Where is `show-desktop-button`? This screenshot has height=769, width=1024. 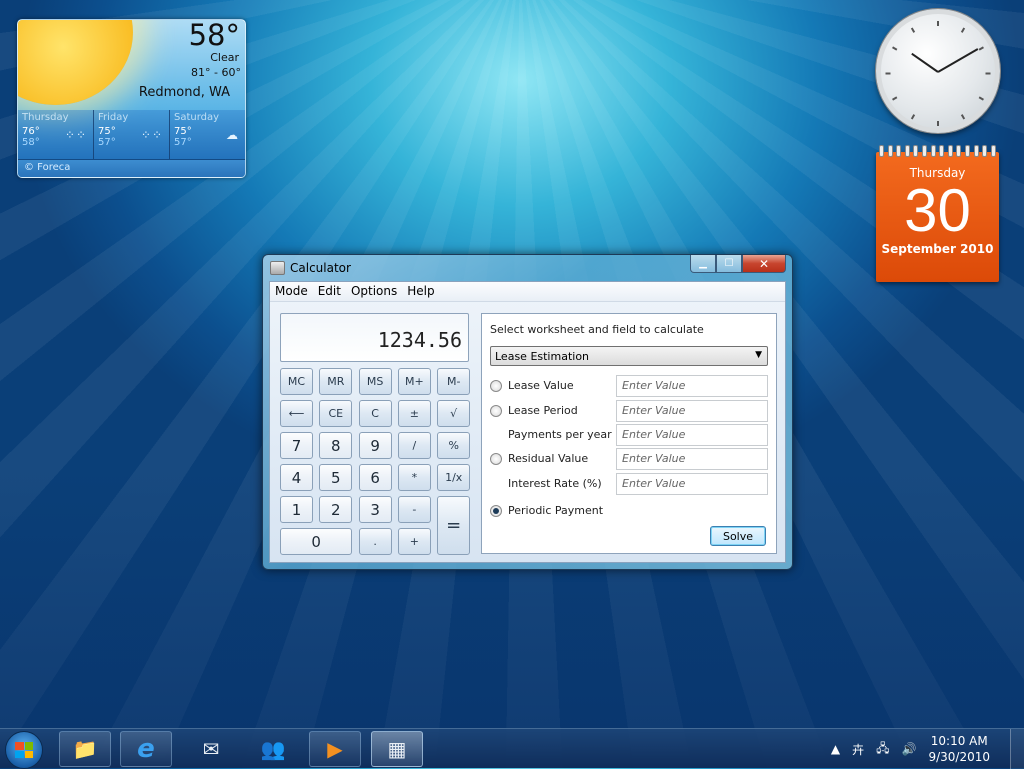
show-desktop-button is located at coordinates (1017, 749).